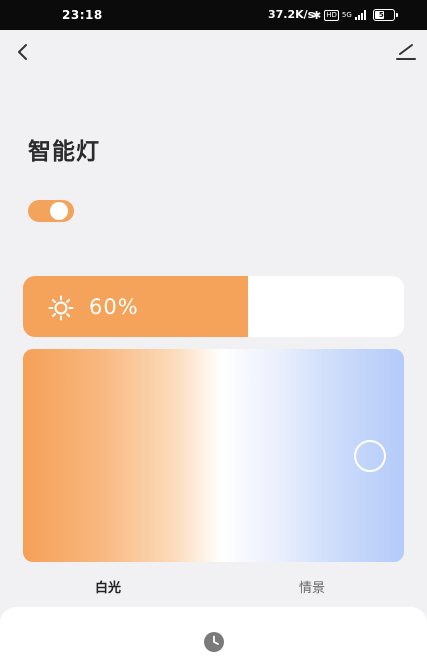 This screenshot has height=659, width=427. I want to click on status-net-speed: 37.2K/s, so click(291, 14).